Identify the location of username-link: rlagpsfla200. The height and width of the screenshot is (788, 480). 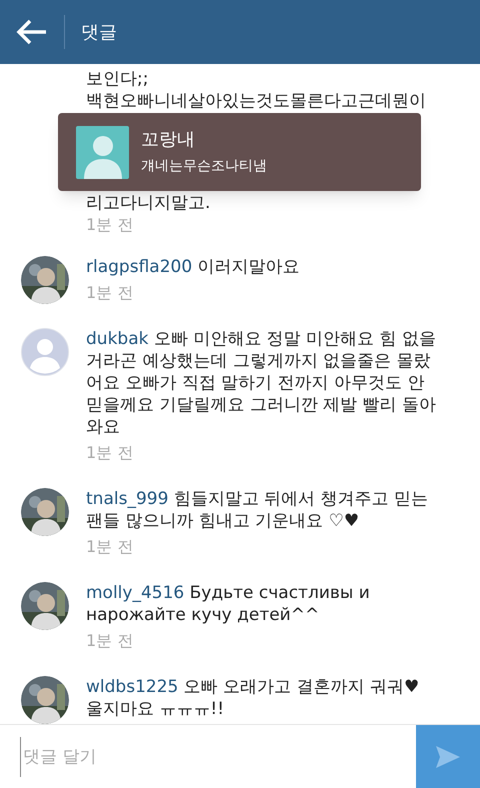
(139, 267).